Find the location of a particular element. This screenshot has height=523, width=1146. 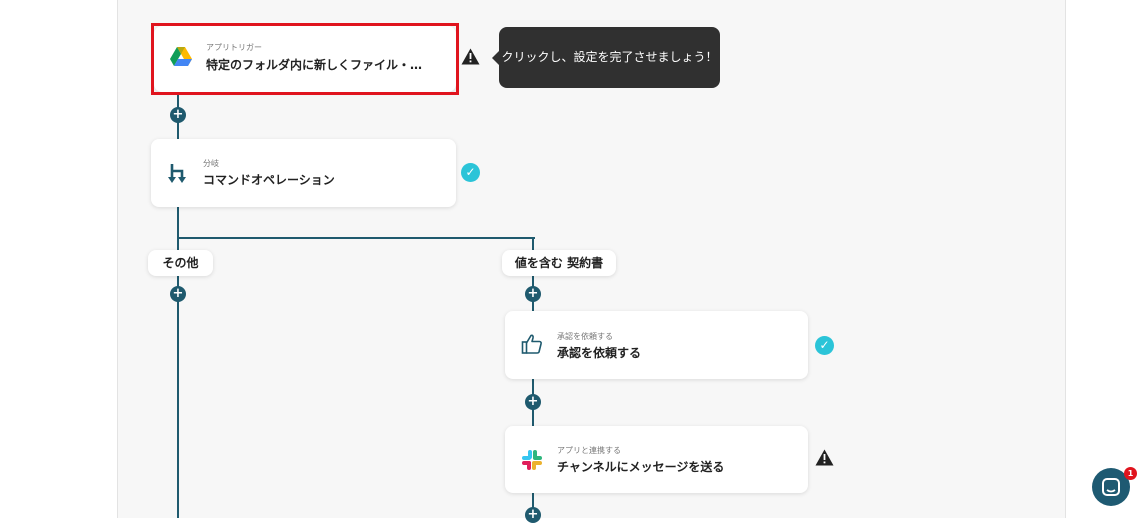

branch-label-contains: 値を含む 契約書 is located at coordinates (559, 263).